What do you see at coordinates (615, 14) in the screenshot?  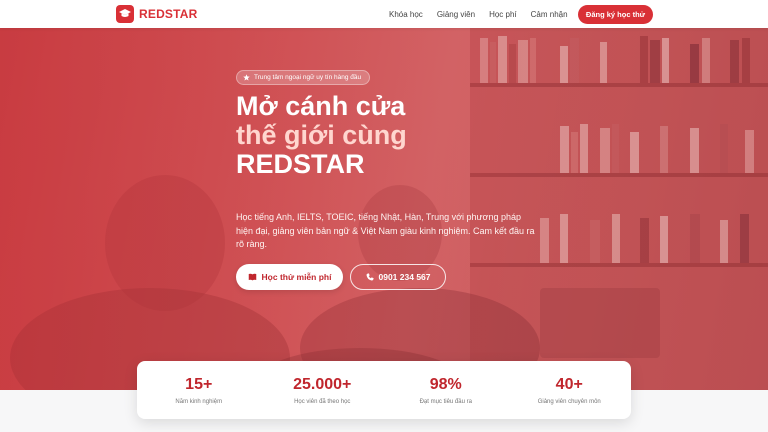 I see `register-trial-button: Đăng ký học thử` at bounding box center [615, 14].